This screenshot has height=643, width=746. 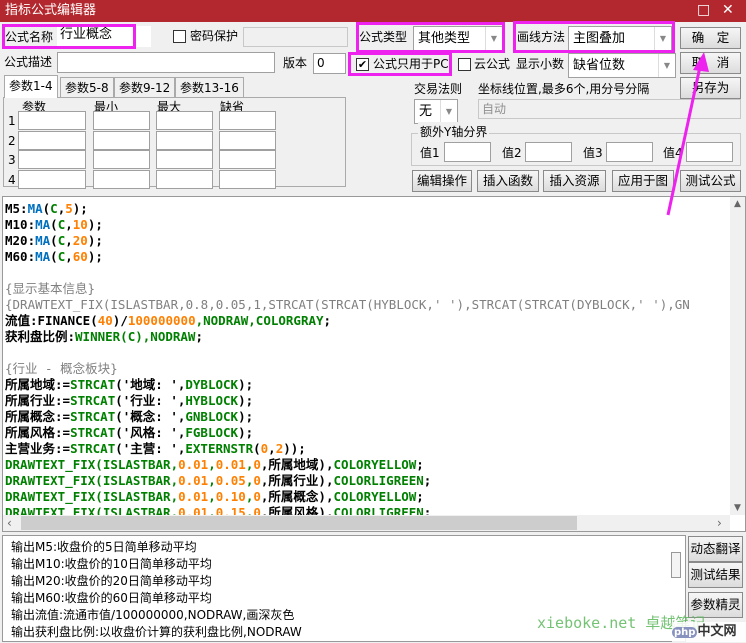 I want to click on code-token: 0.10, so click(x=230, y=496).